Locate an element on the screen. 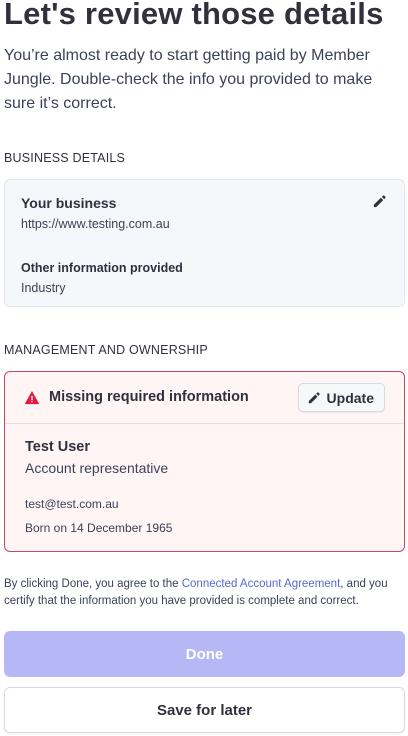 The width and height of the screenshot is (408, 736). business-name-label: Your business is located at coordinates (69, 203).